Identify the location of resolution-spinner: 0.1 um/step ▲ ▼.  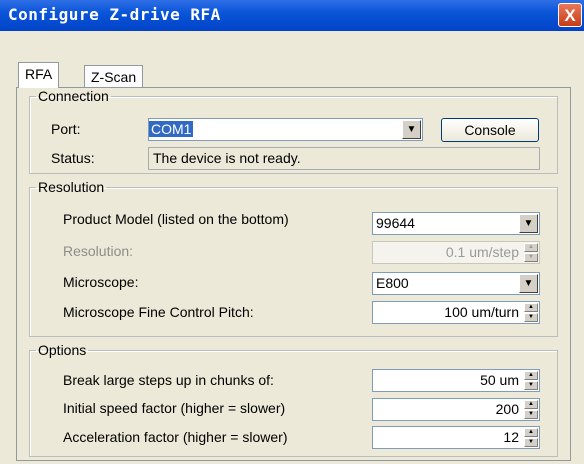
(456, 252).